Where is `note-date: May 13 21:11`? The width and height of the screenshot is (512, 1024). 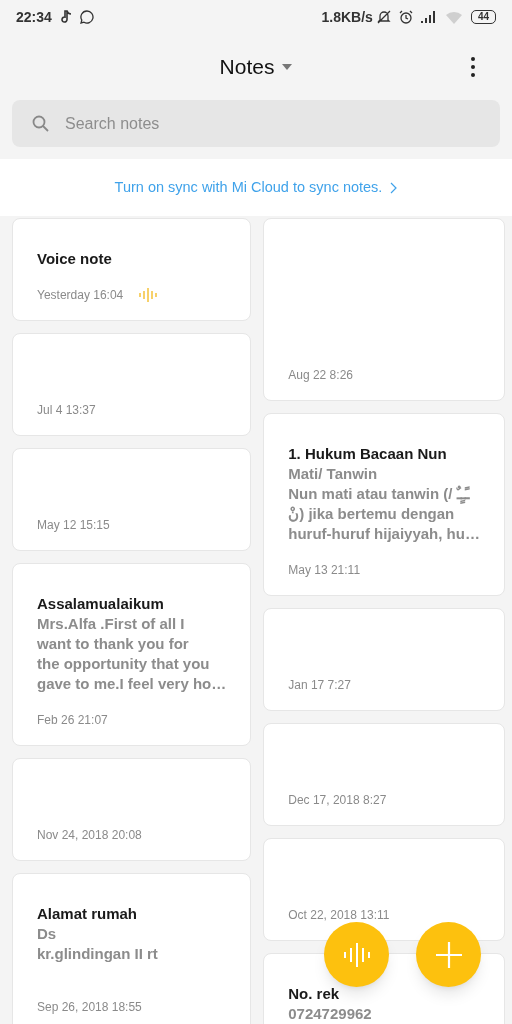 note-date: May 13 21:11 is located at coordinates (324, 570).